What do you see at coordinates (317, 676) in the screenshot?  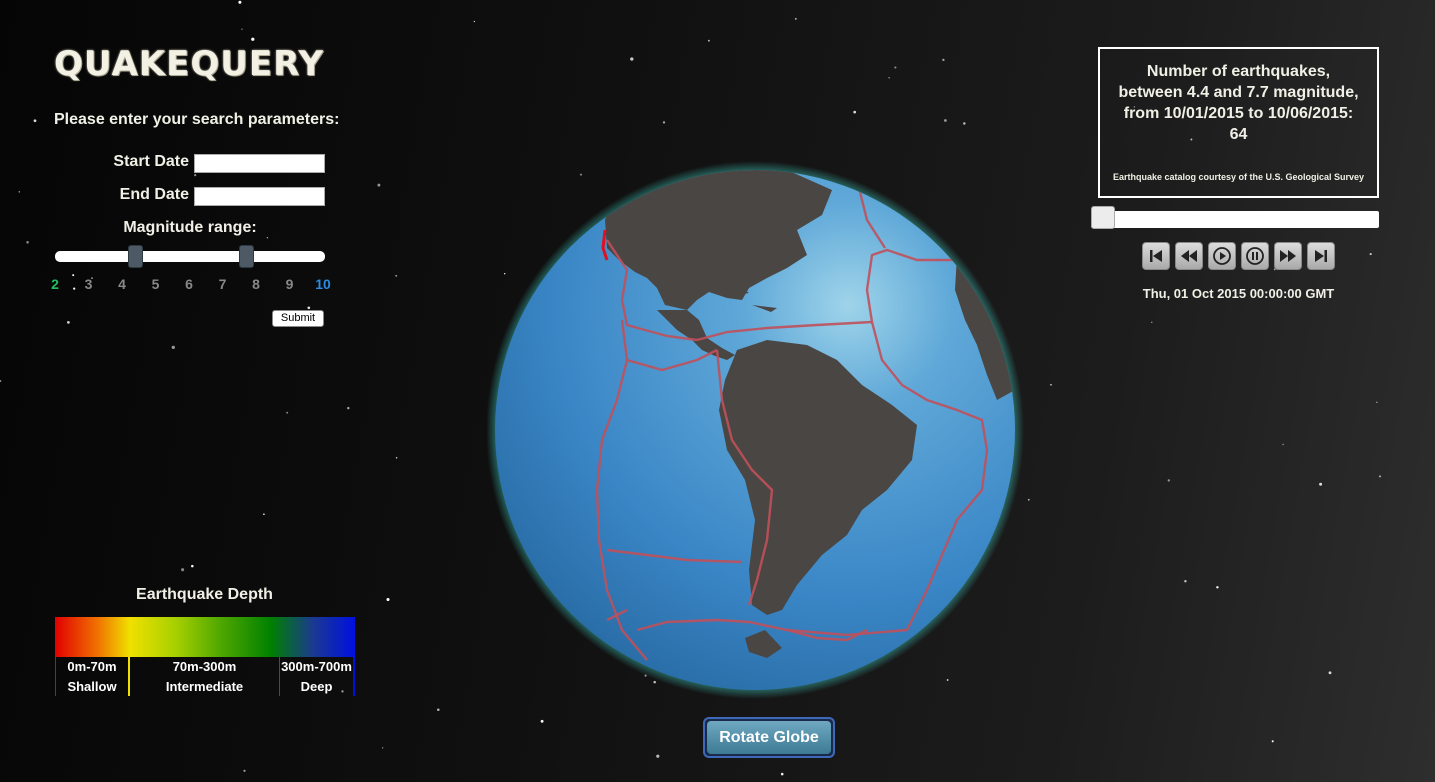 I see `legend-segment-deep: 300m-700m Deep` at bounding box center [317, 676].